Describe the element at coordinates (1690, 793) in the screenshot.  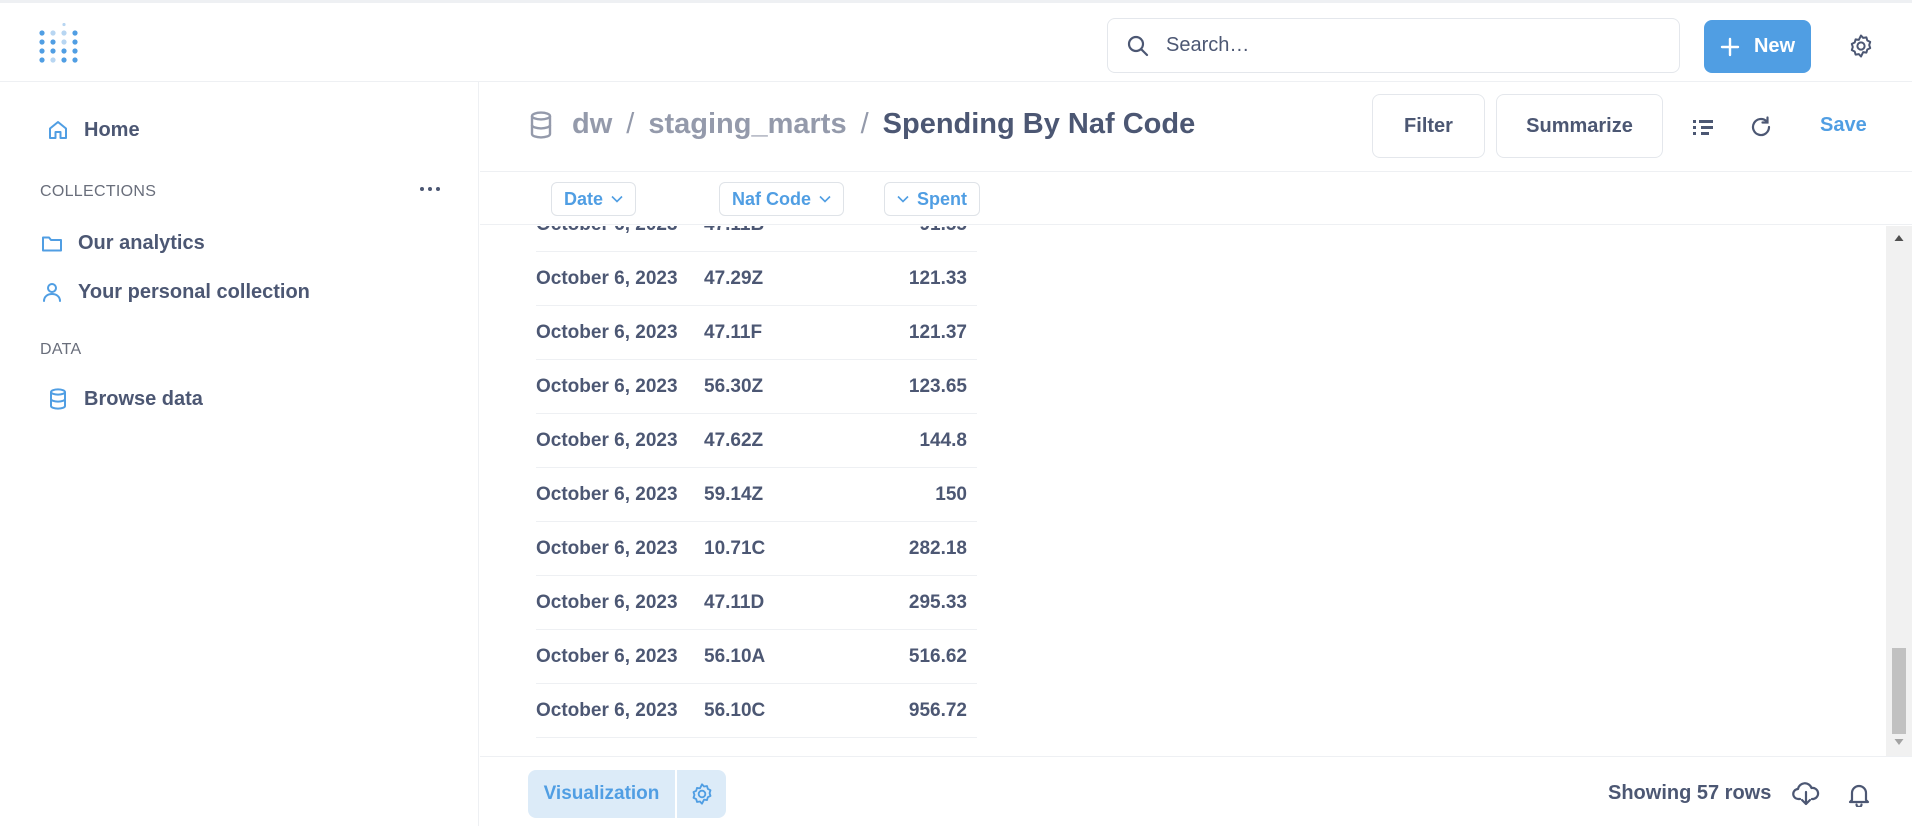
I see `row-count: Showing 57 rows` at that location.